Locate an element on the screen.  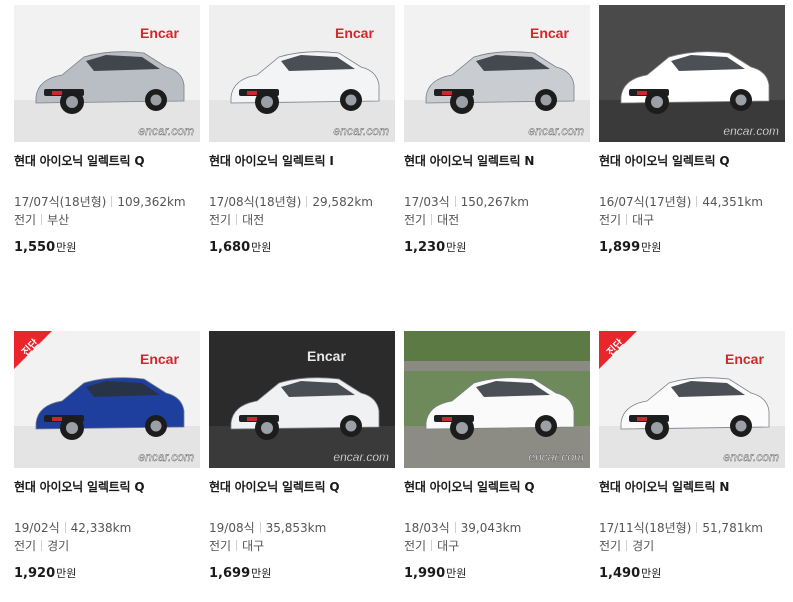
price-value: 1,699 is located at coordinates (230, 573).